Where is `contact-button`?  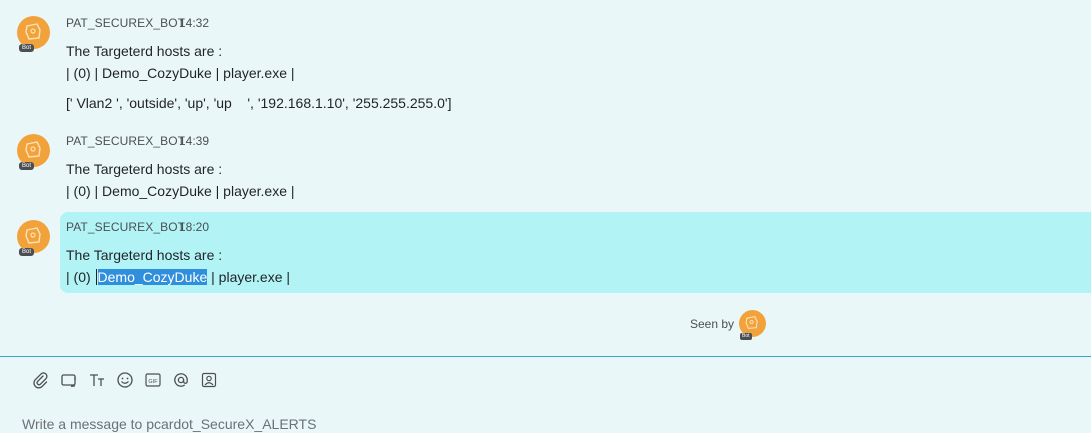 contact-button is located at coordinates (209, 380).